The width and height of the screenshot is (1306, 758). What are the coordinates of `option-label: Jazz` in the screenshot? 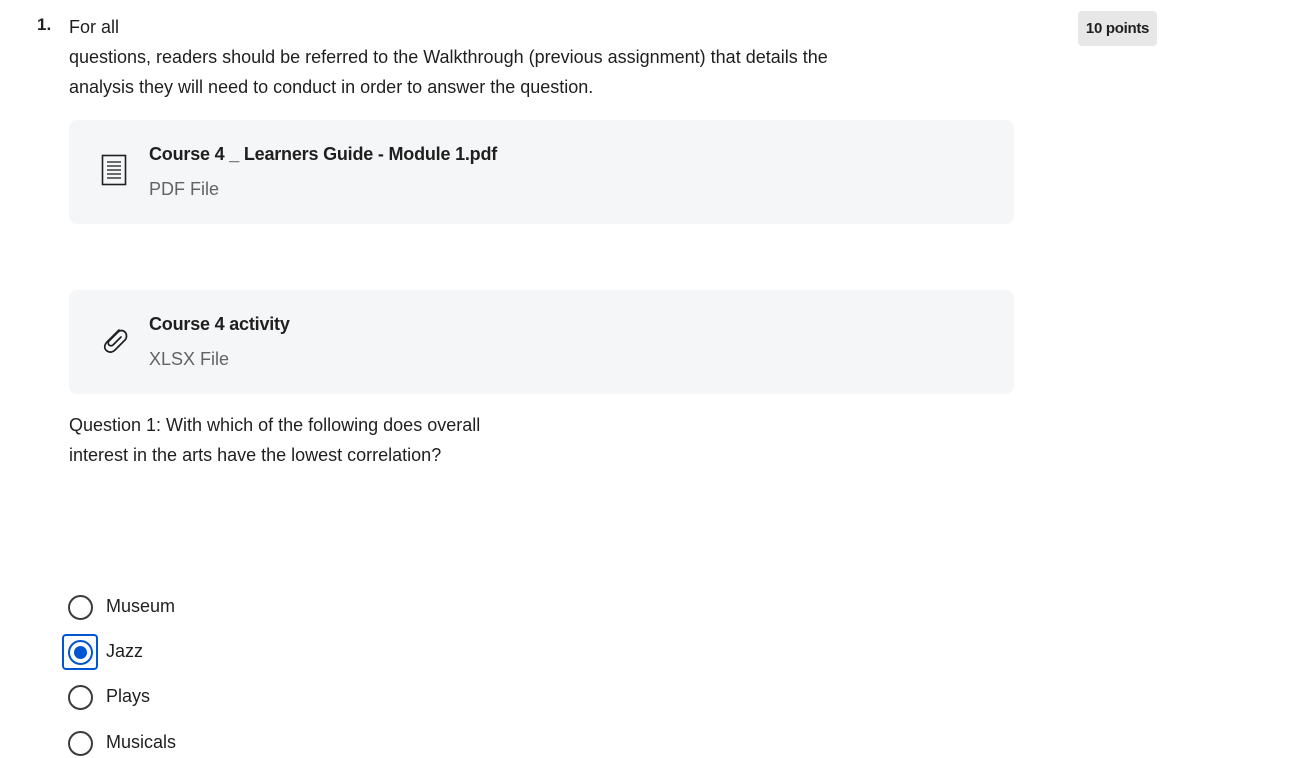 It's located at (124, 651).